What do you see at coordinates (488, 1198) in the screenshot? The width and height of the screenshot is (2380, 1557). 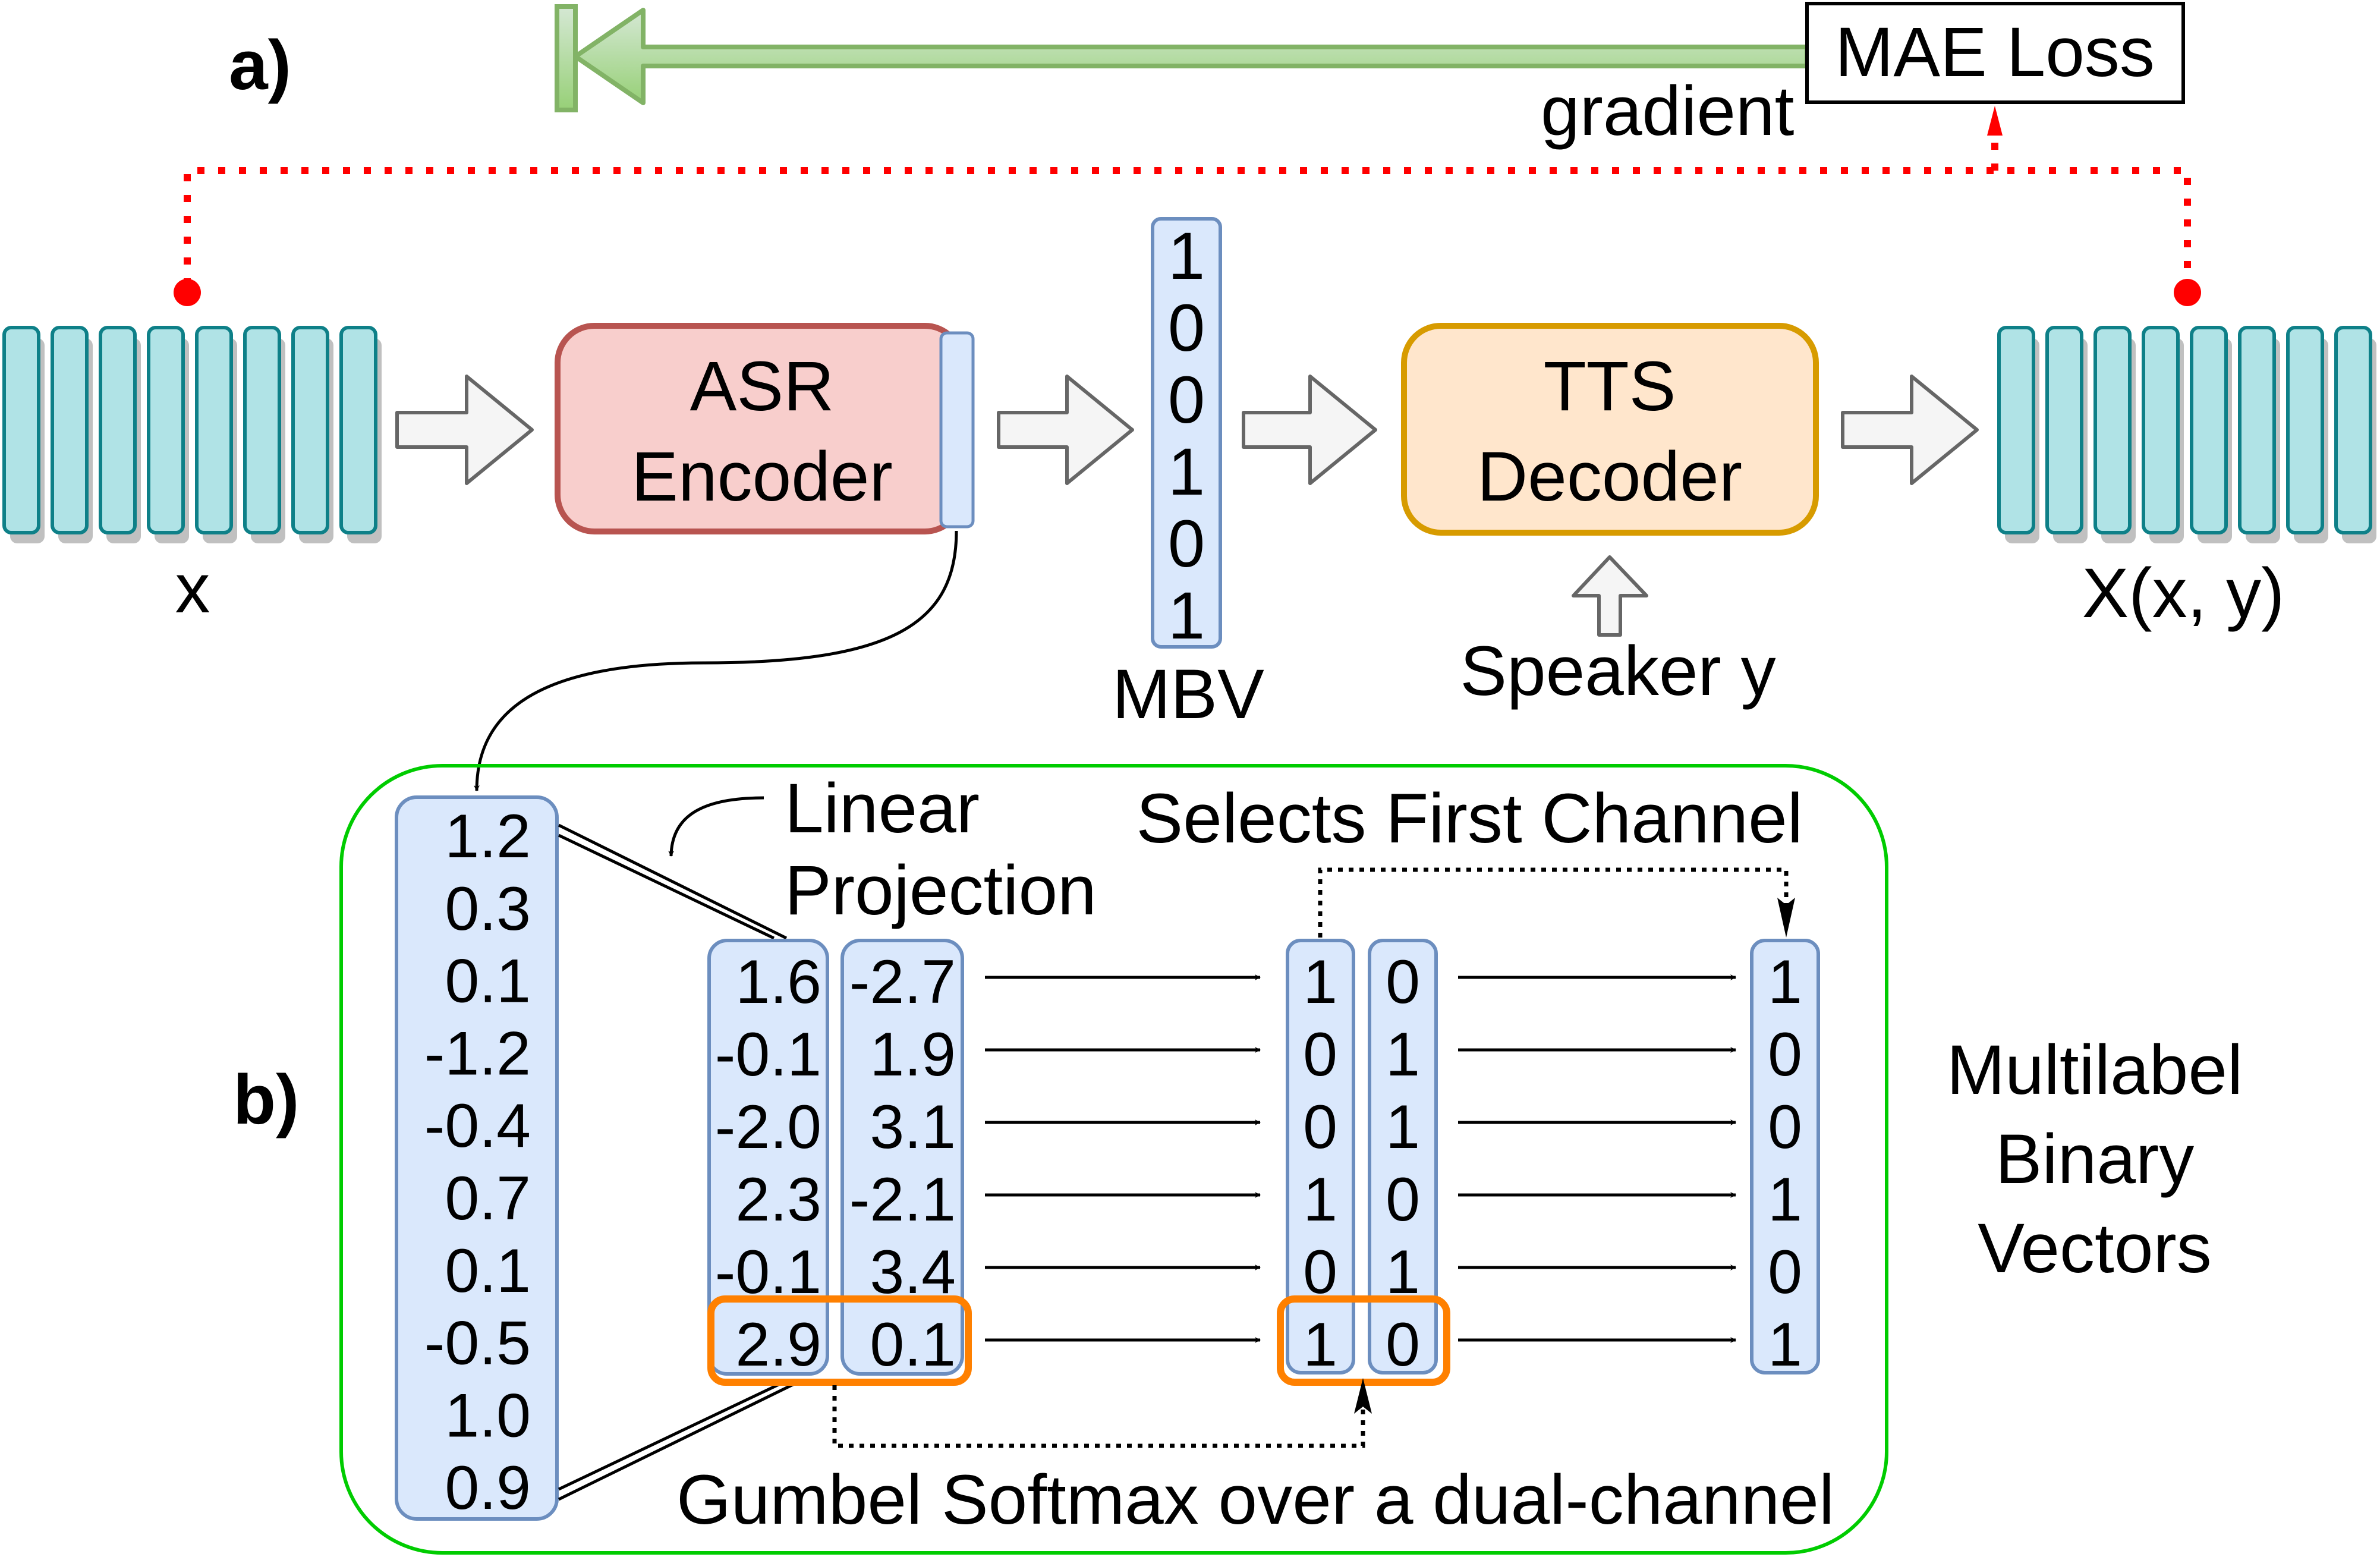 I see `encoder-value: 0.7` at bounding box center [488, 1198].